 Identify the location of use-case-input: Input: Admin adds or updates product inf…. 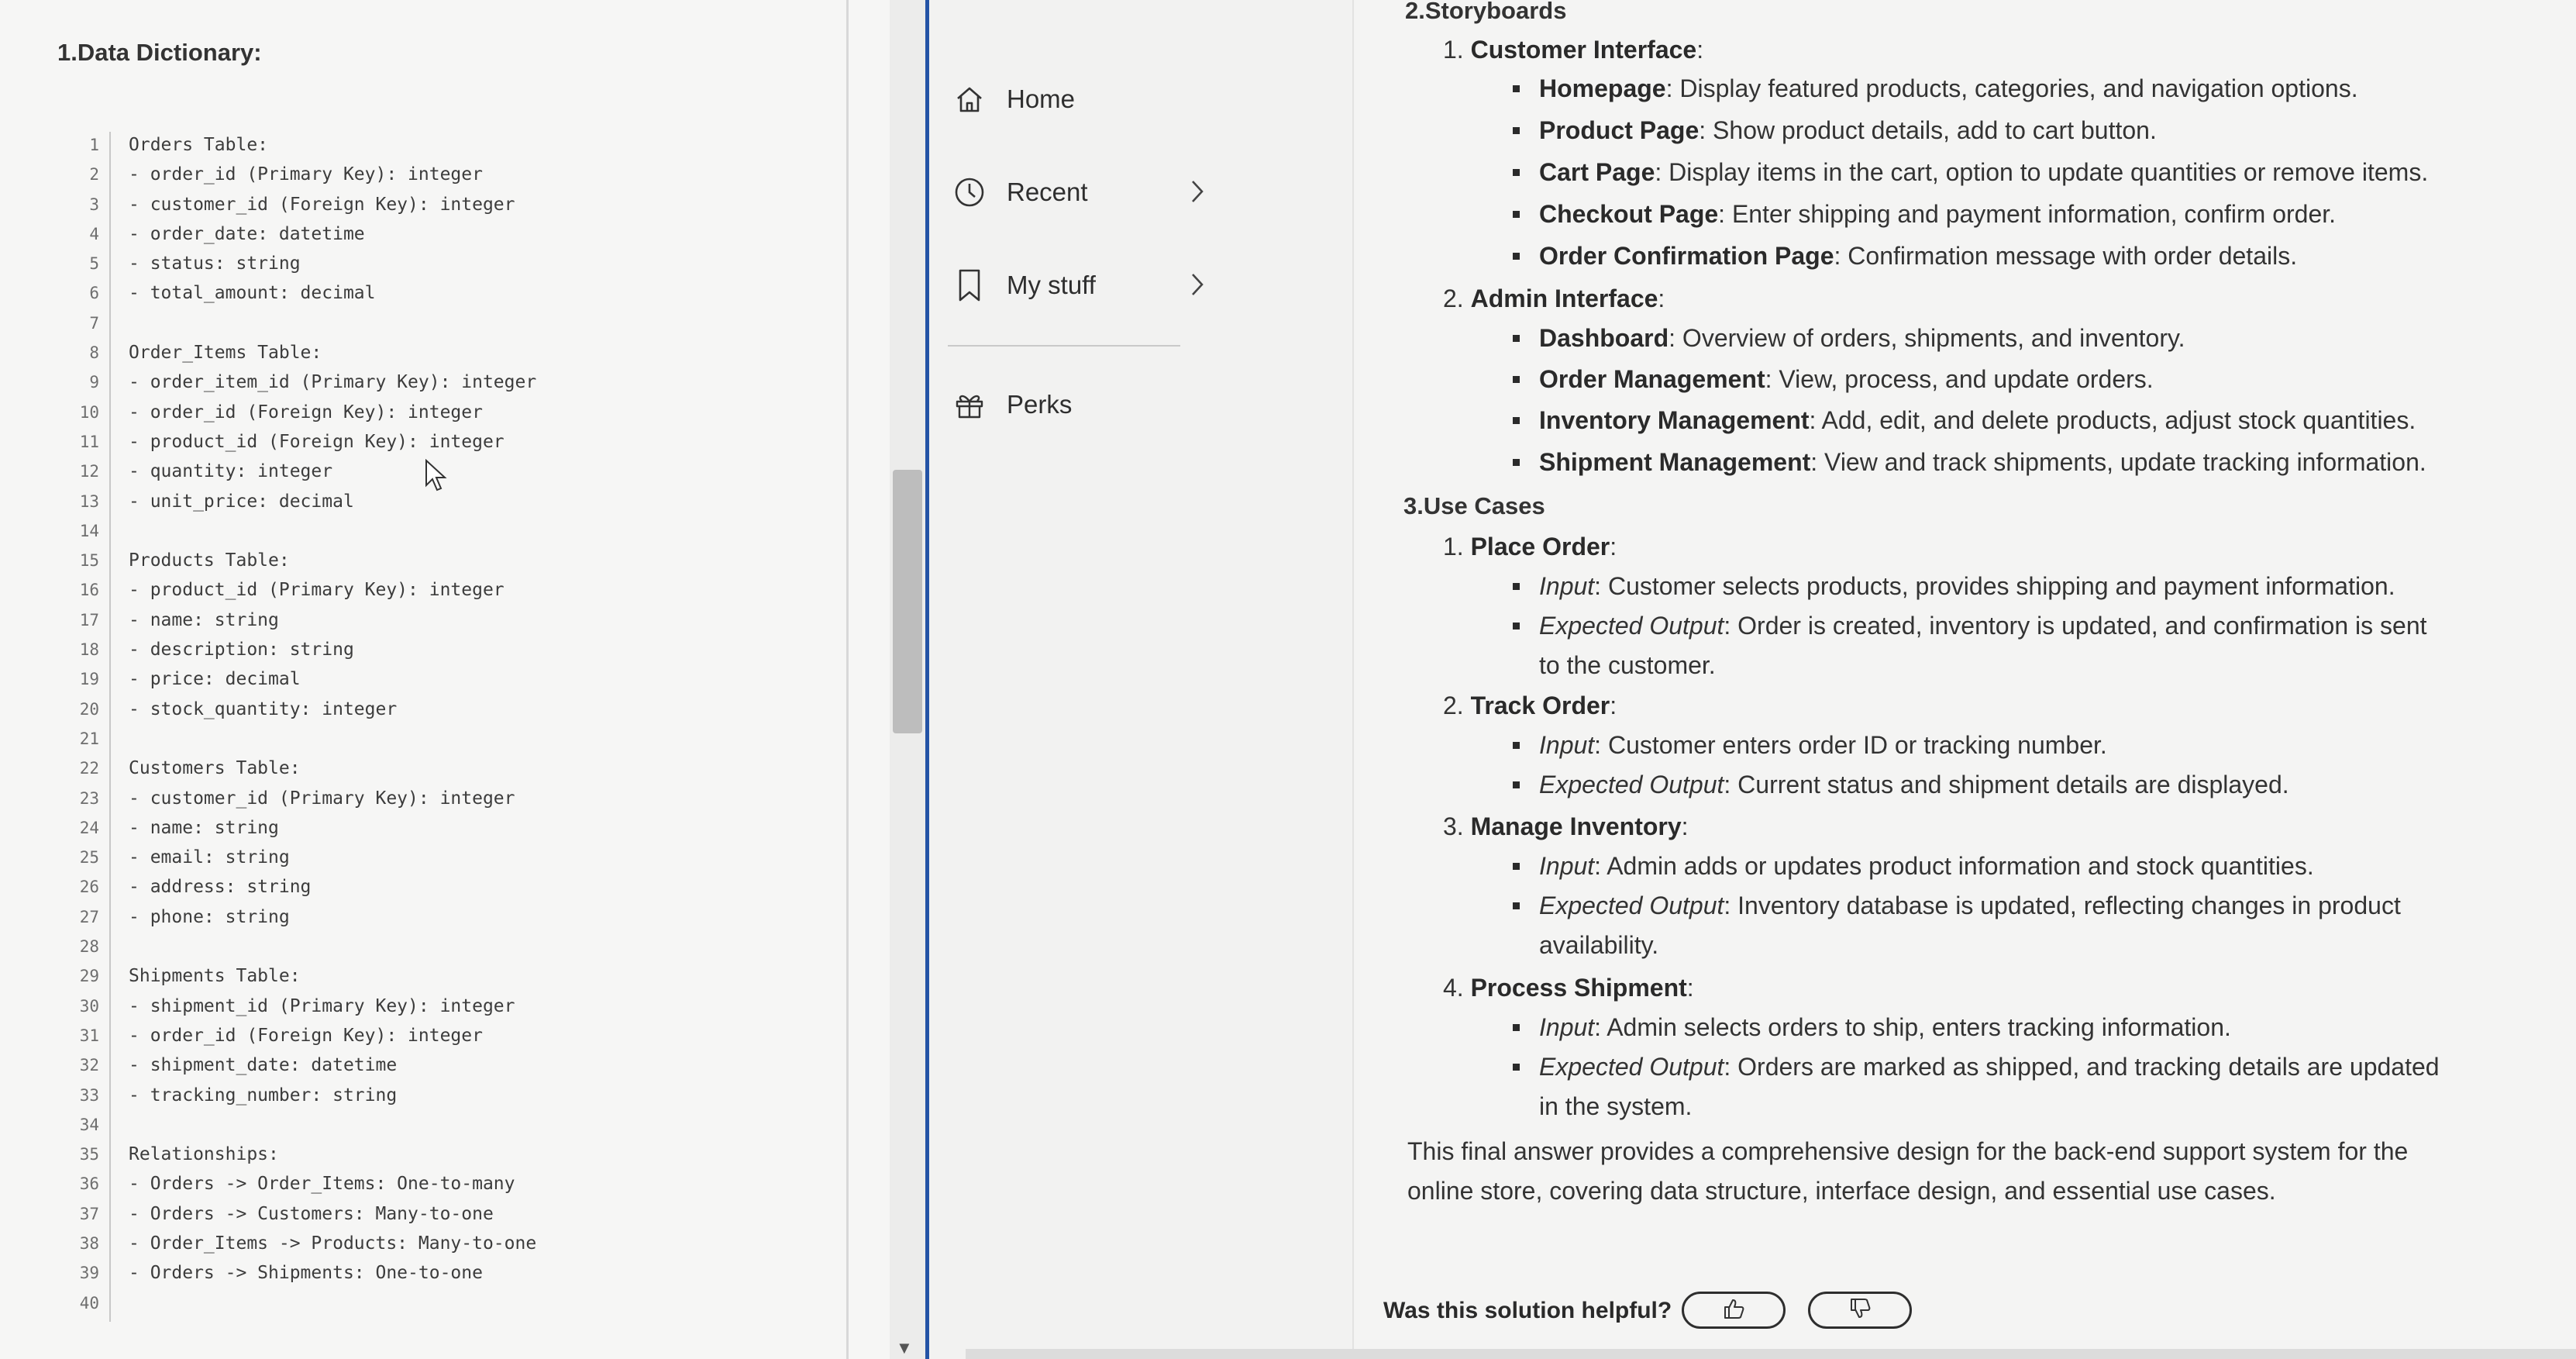
(1926, 866).